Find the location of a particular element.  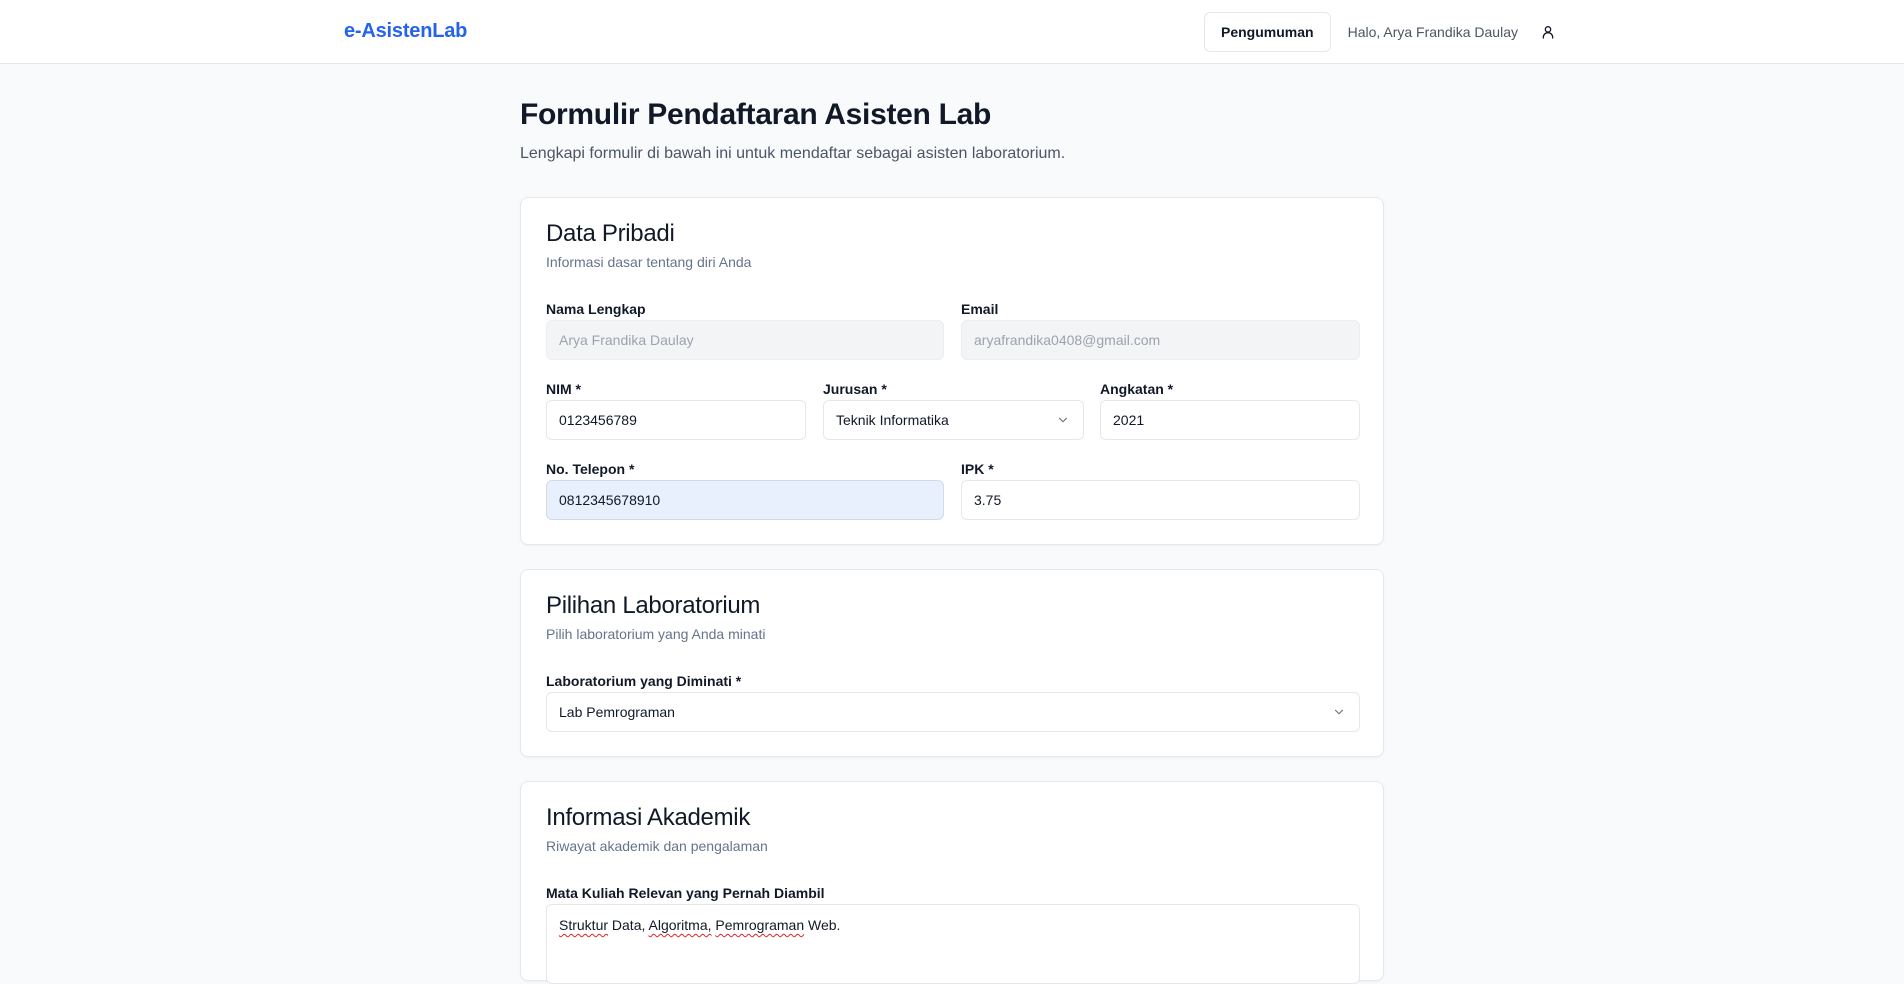

nim-label: NIM * is located at coordinates (563, 389).